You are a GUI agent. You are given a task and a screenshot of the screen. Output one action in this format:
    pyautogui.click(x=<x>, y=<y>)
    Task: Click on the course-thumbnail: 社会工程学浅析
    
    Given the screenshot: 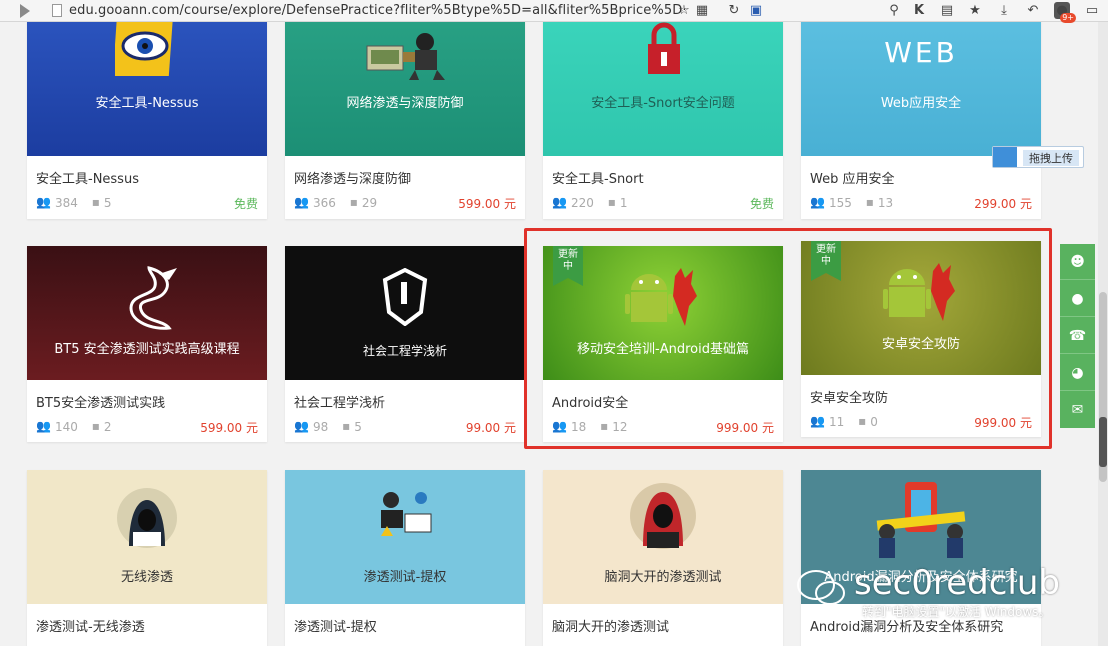 What is the action you would take?
    pyautogui.click(x=405, y=313)
    